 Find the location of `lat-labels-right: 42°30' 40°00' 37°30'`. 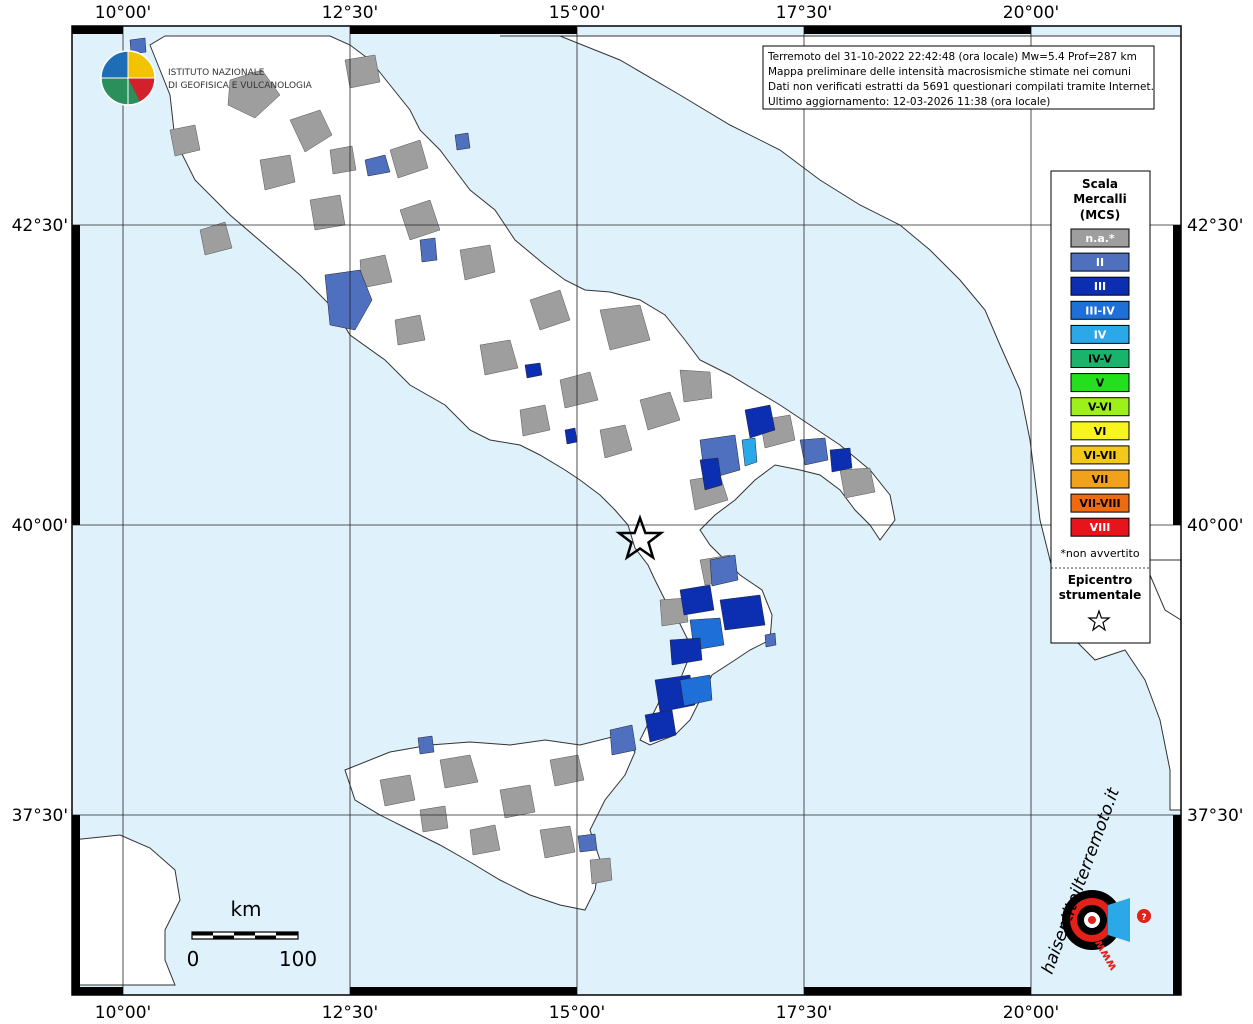

lat-labels-right: 42°30' 40°00' 37°30' is located at coordinates (1215, 521).